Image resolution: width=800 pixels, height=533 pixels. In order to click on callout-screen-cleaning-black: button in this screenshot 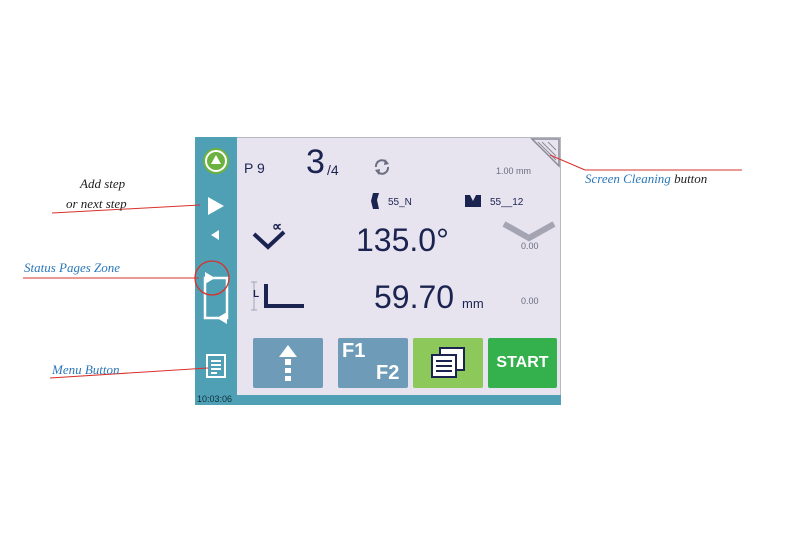, I will do `click(689, 178)`.